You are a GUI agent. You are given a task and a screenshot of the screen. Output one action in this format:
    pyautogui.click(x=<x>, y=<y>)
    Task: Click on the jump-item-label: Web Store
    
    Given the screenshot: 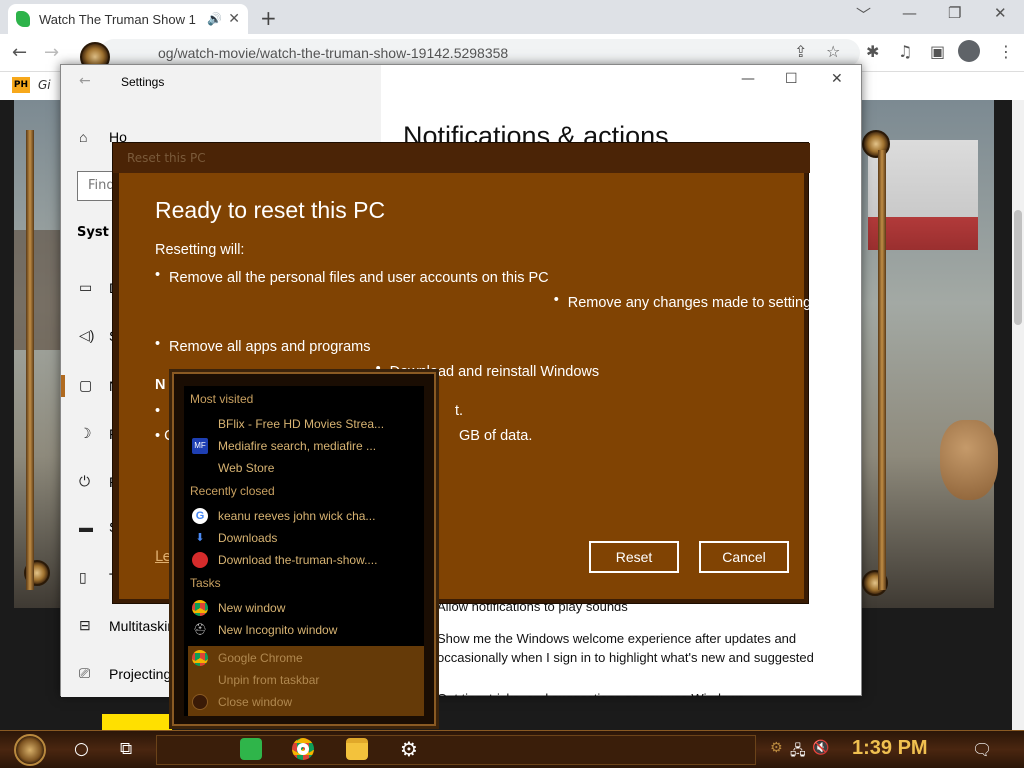 What is the action you would take?
    pyautogui.click(x=246, y=468)
    